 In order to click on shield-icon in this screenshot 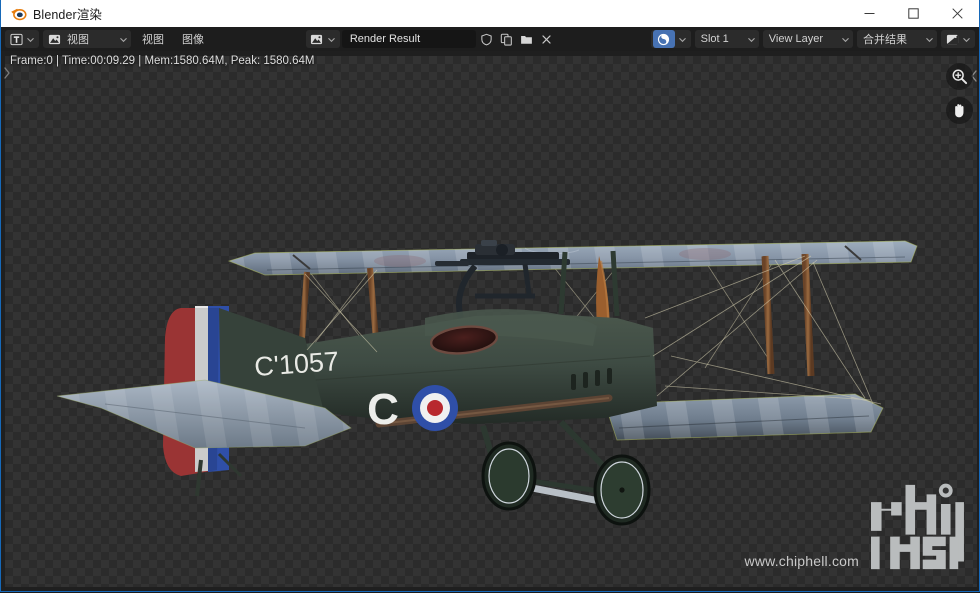, I will do `click(486, 39)`.